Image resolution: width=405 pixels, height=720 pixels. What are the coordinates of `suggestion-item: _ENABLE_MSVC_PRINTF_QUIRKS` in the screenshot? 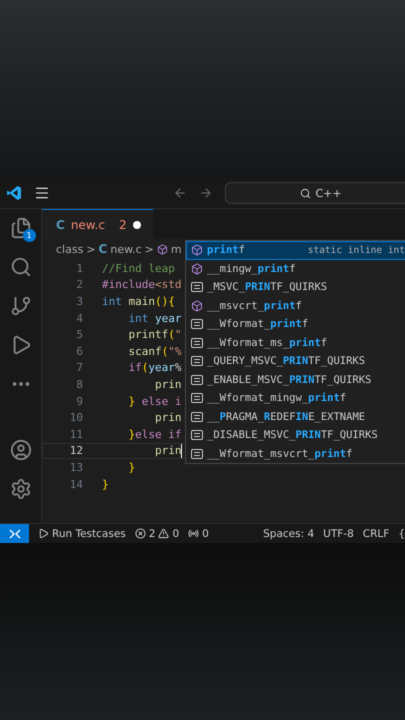 It's located at (295, 379).